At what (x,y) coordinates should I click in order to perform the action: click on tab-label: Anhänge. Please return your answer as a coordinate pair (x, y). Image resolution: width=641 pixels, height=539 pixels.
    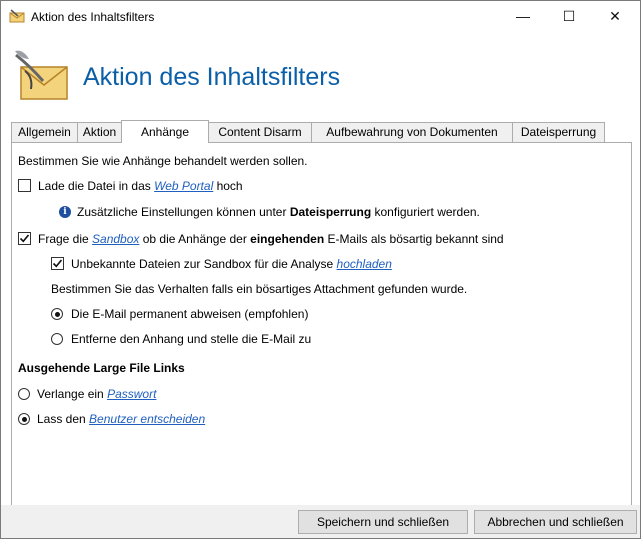
    Looking at the image, I should click on (165, 132).